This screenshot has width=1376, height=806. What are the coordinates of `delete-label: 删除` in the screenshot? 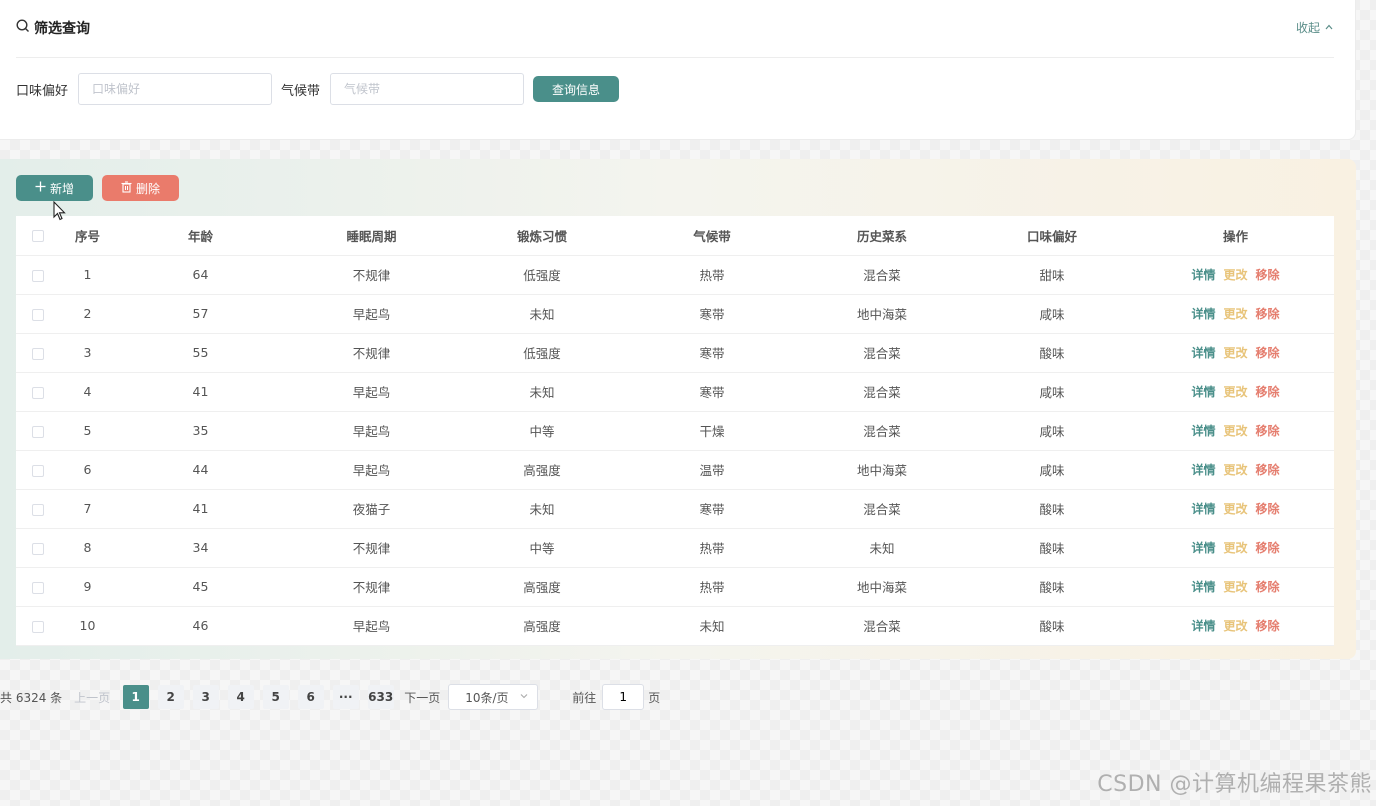 It's located at (147, 188).